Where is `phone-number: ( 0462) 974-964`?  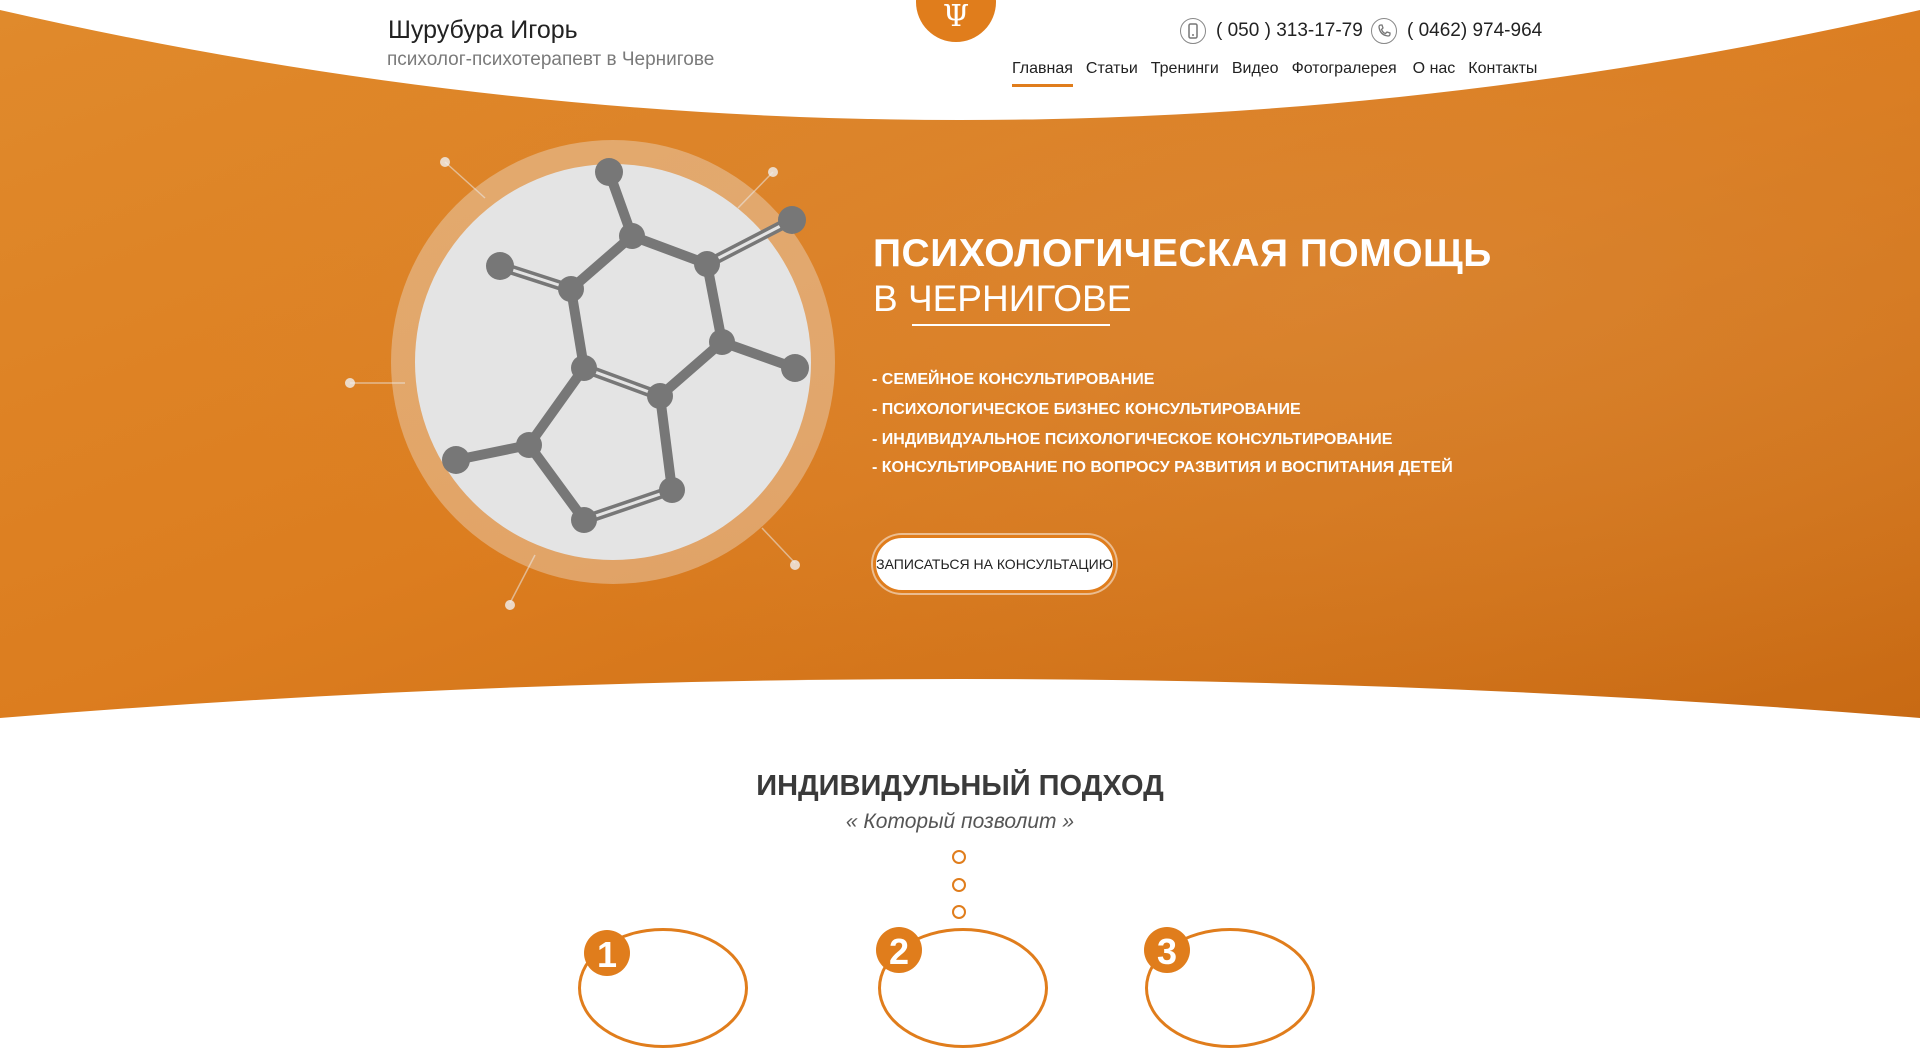
phone-number: ( 0462) 974-964 is located at coordinates (1475, 30).